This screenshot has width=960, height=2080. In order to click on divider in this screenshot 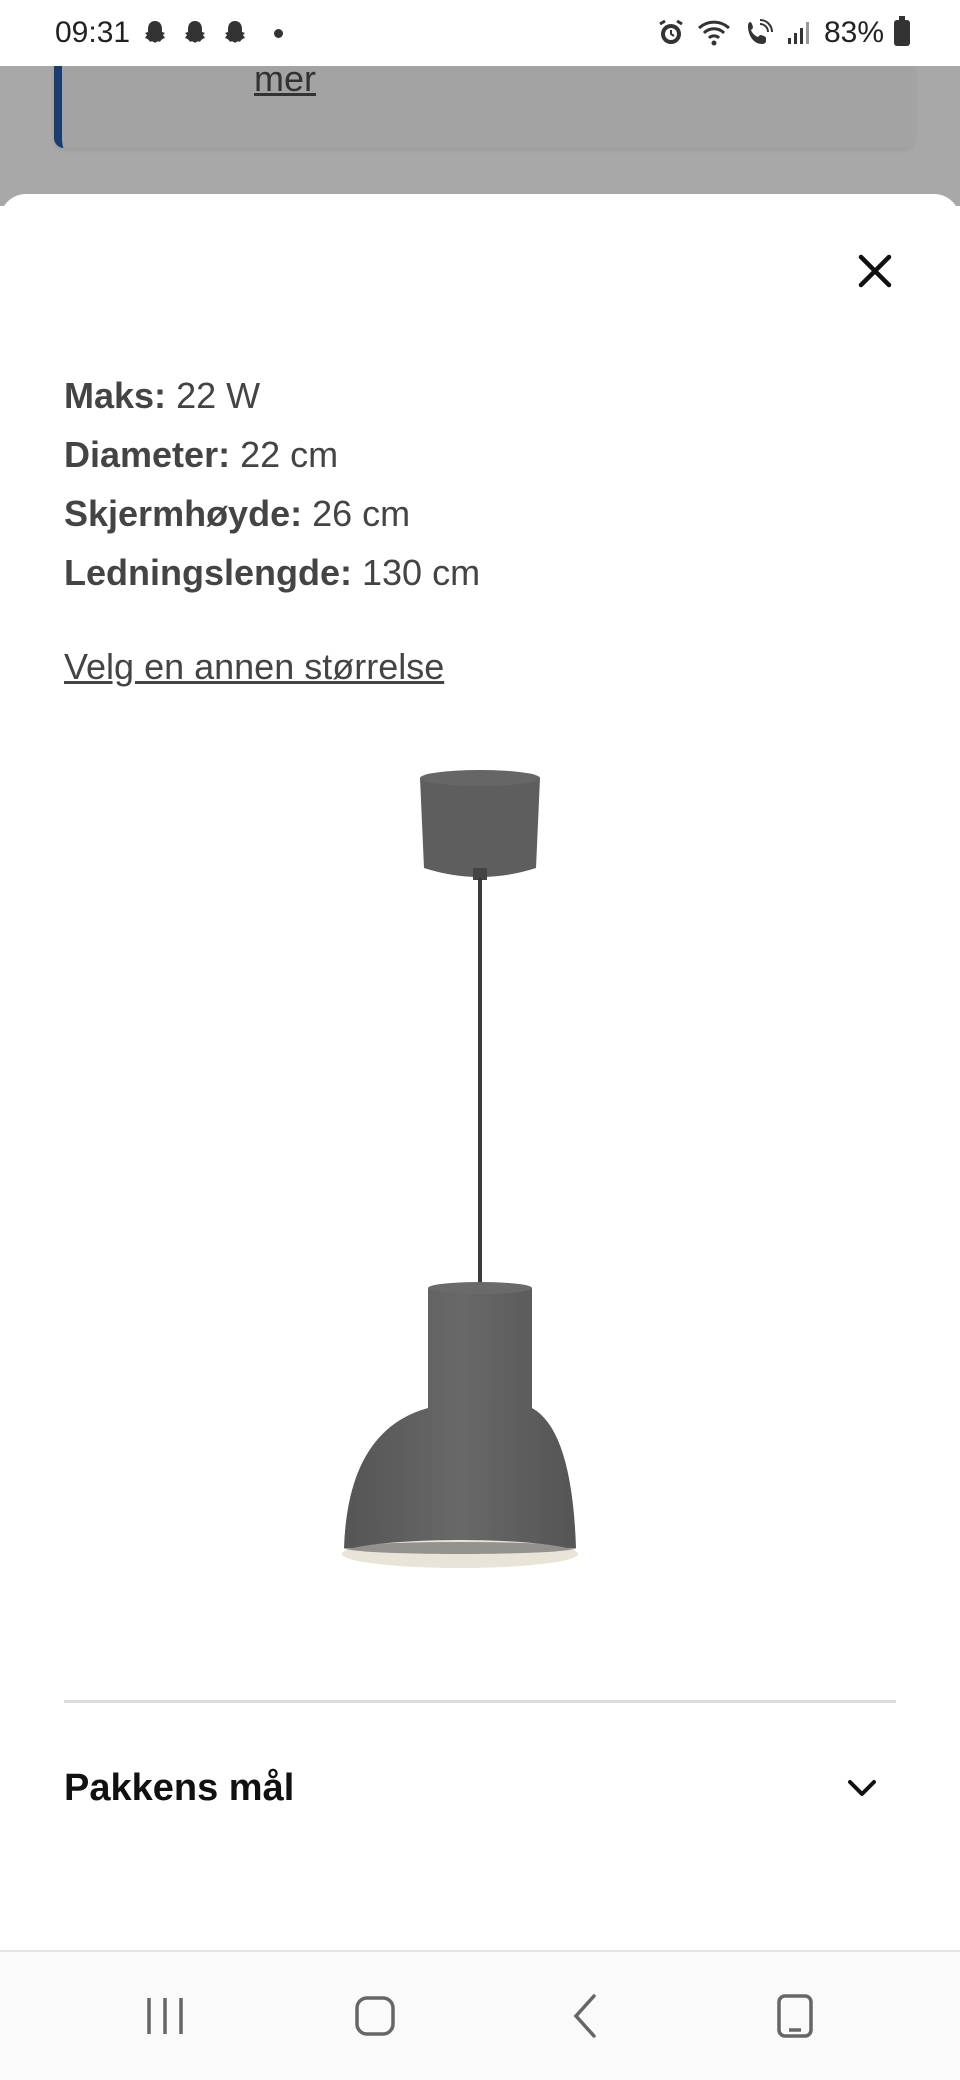, I will do `click(480, 1701)`.